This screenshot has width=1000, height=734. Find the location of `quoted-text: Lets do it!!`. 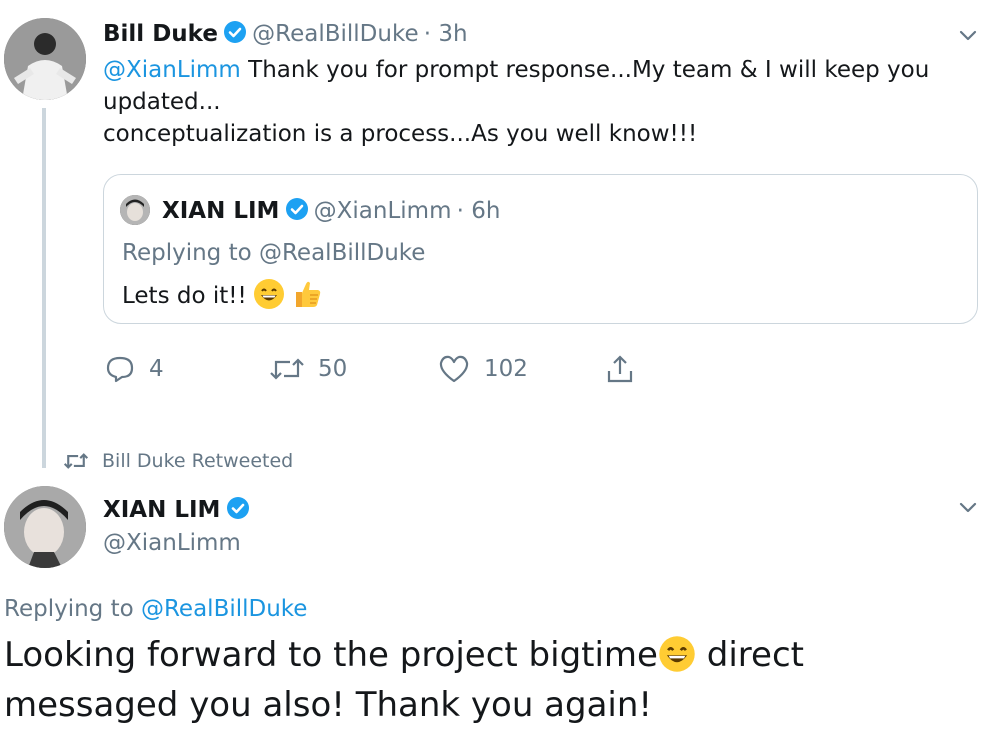

quoted-text: Lets do it!! is located at coordinates (222, 295).